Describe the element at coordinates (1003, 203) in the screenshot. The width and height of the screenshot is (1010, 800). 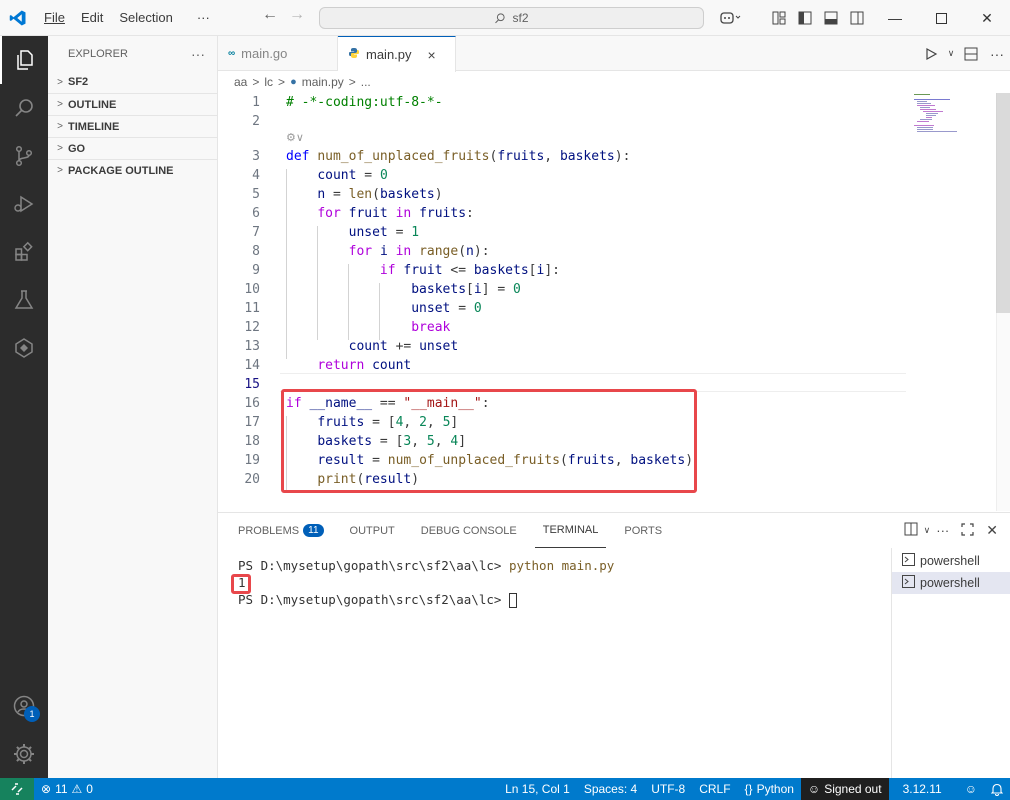
I see `scrollbar-thumb` at that location.